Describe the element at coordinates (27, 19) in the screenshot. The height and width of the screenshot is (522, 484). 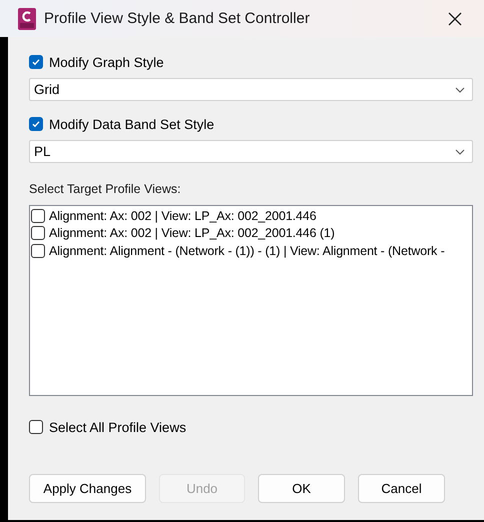
I see `app-logo-icon` at that location.